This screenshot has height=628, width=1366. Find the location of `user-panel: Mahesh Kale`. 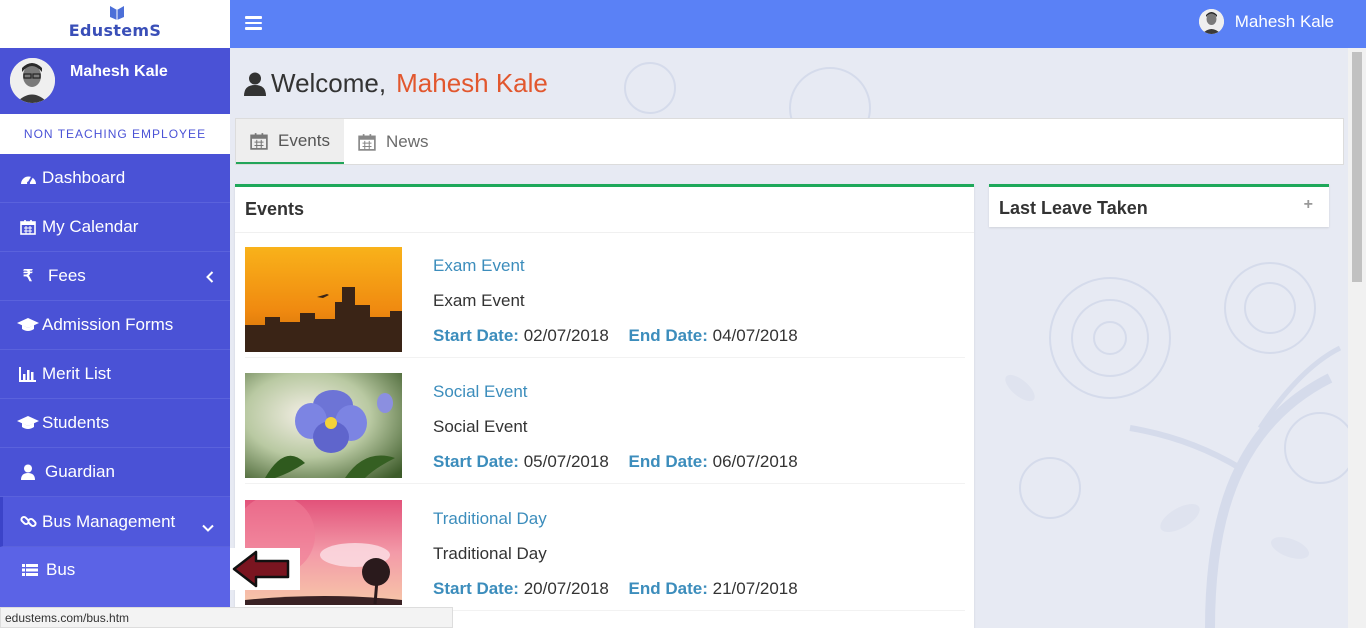

user-panel: Mahesh Kale is located at coordinates (115, 81).